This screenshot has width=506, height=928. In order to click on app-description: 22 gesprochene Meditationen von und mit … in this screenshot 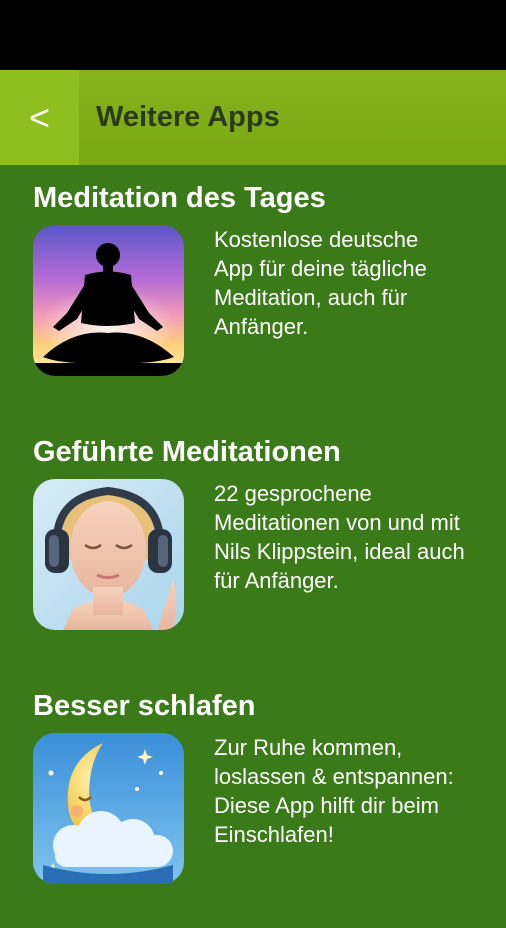, I will do `click(339, 537)`.